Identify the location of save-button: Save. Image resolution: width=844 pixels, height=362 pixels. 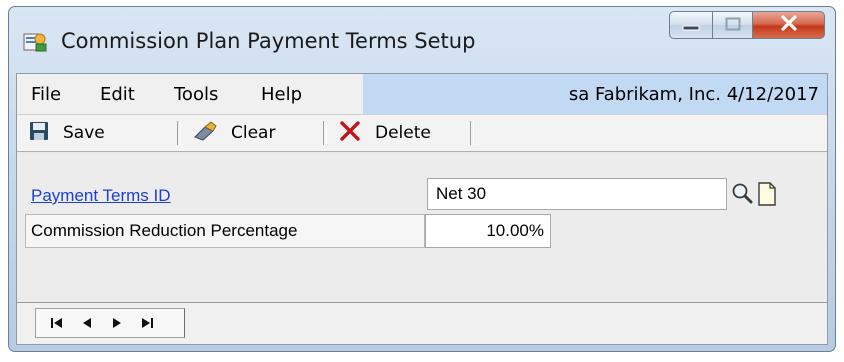
(67, 133).